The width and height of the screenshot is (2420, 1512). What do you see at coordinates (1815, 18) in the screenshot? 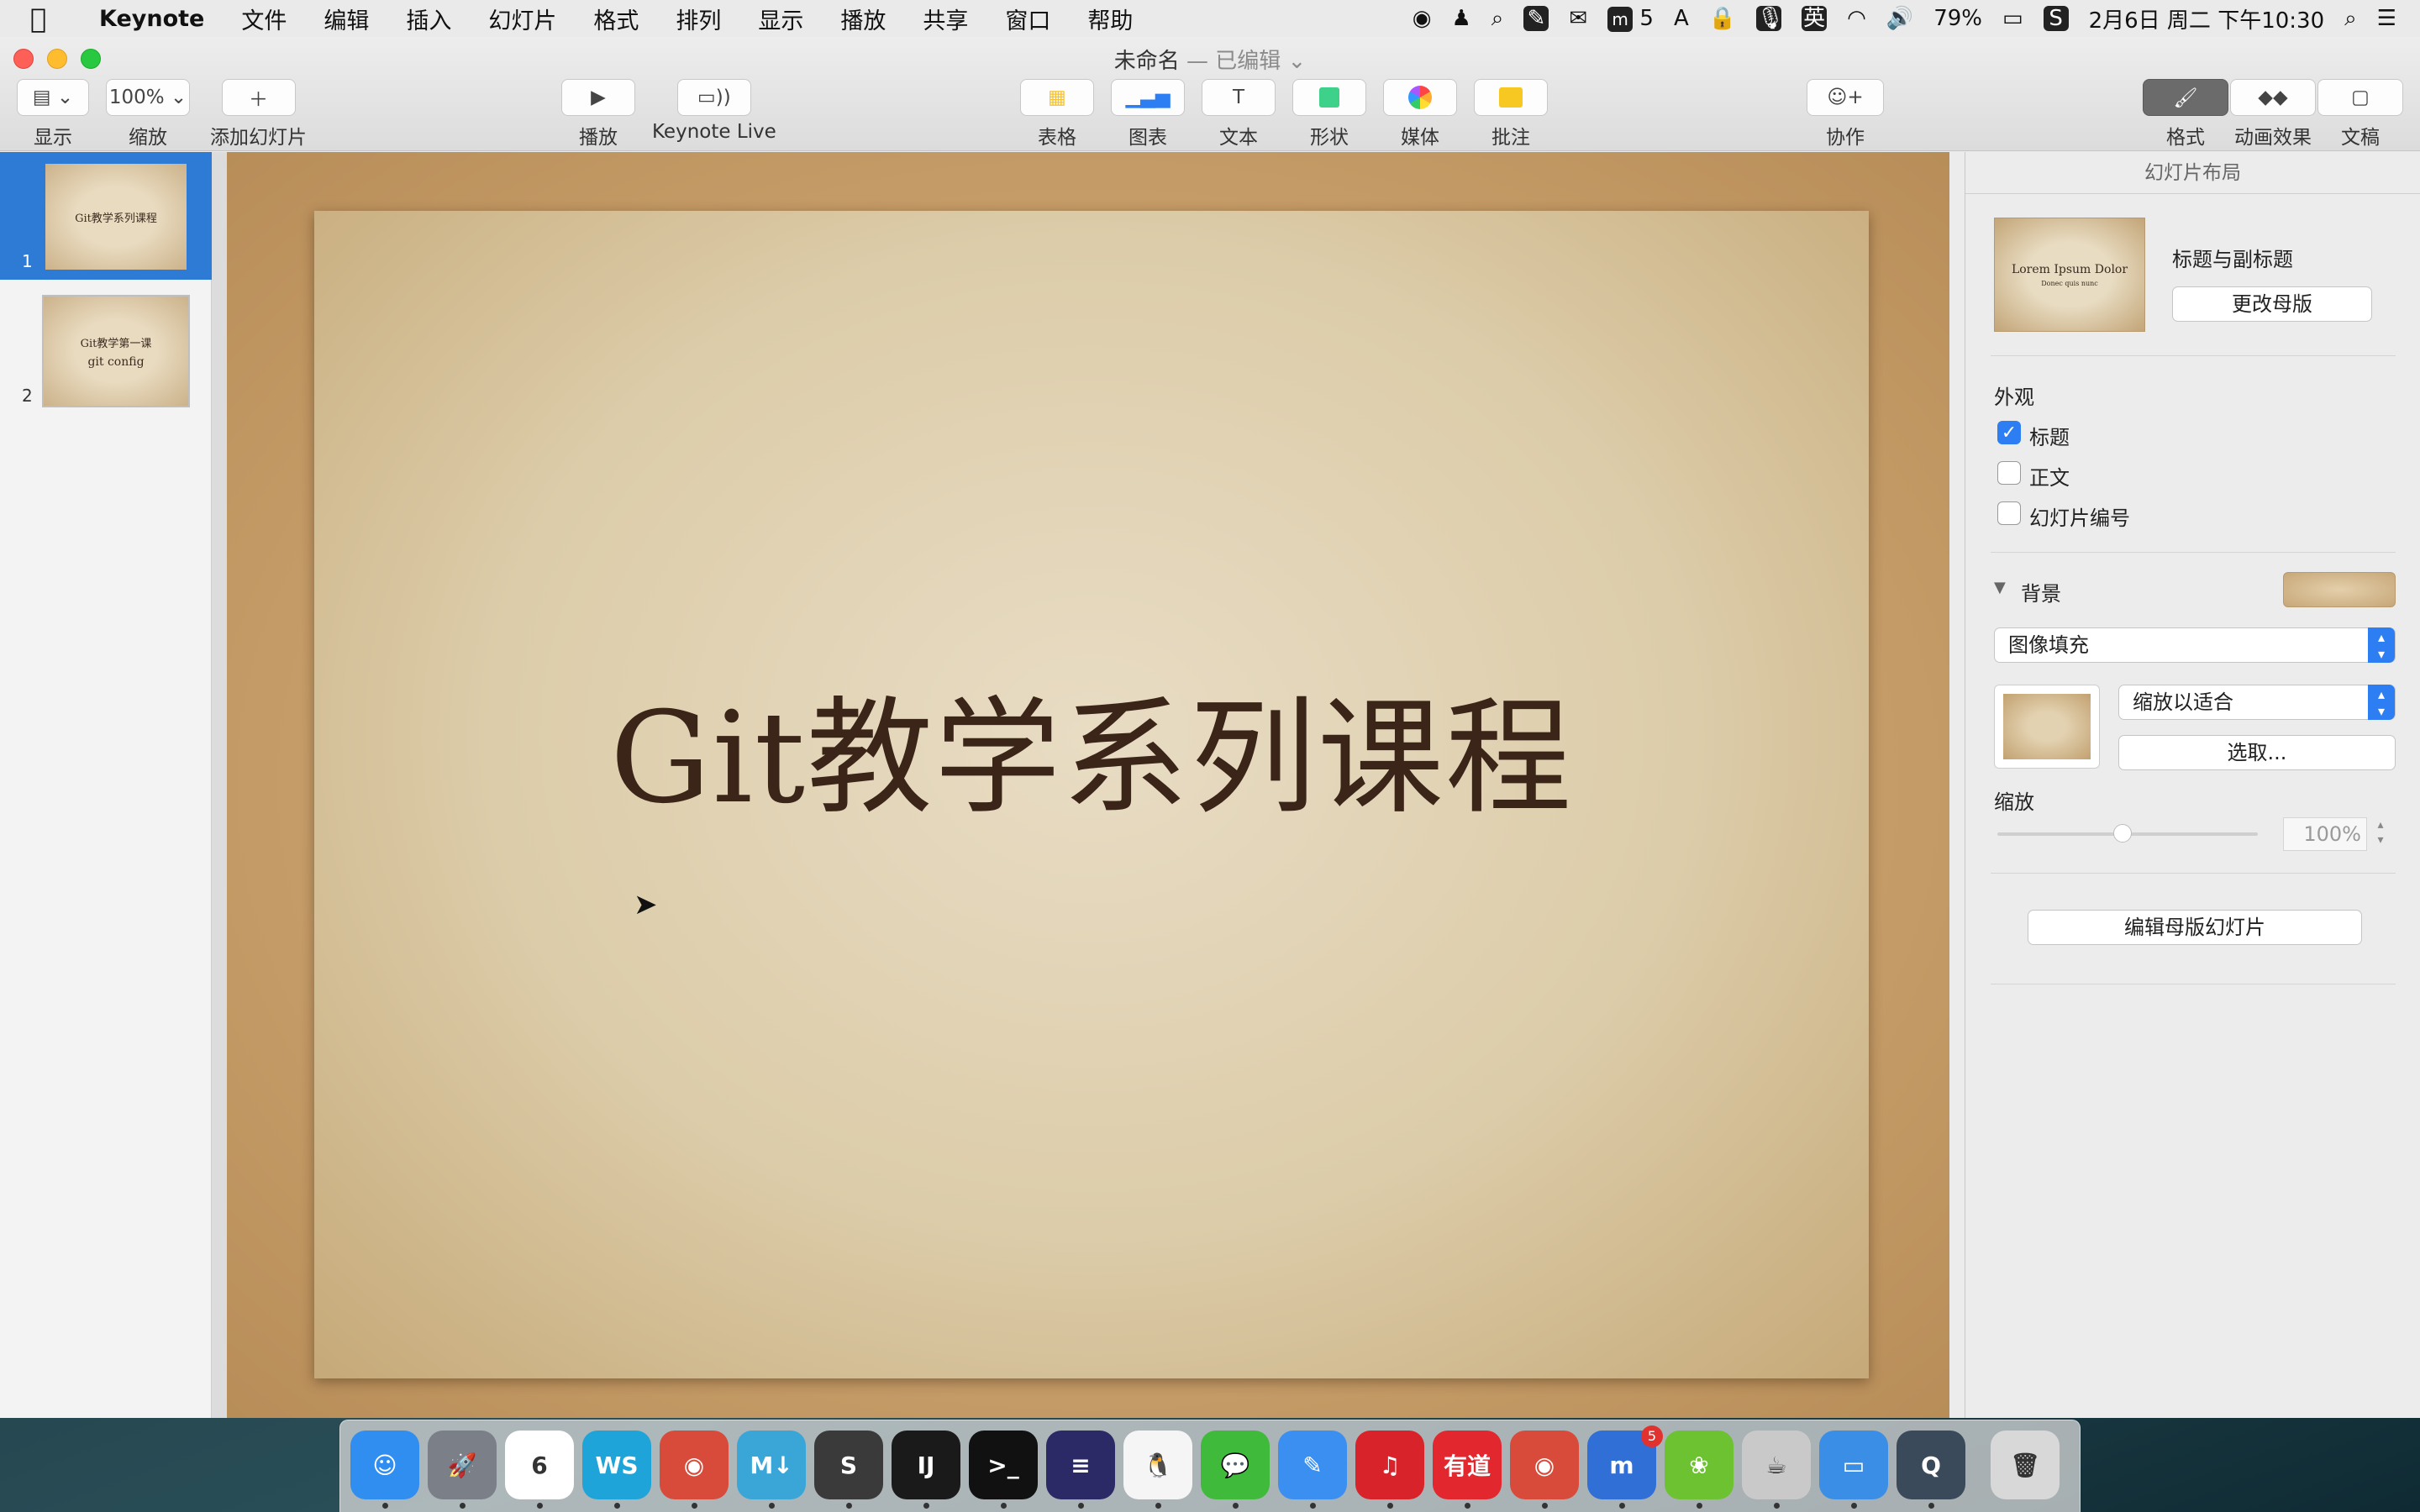
I see `input-method-indicator: 英` at bounding box center [1815, 18].